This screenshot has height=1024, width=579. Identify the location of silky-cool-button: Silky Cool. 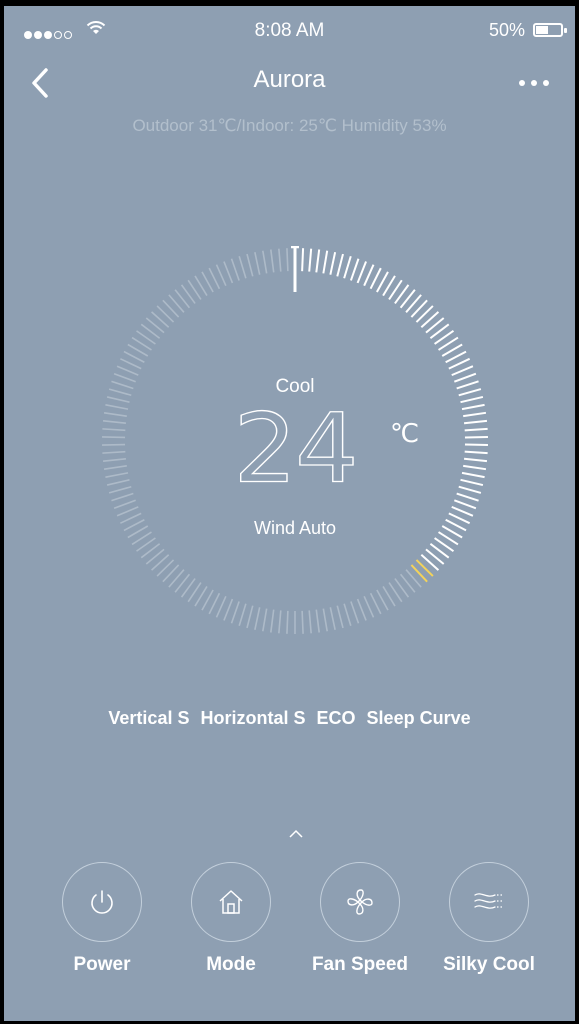
(489, 919).